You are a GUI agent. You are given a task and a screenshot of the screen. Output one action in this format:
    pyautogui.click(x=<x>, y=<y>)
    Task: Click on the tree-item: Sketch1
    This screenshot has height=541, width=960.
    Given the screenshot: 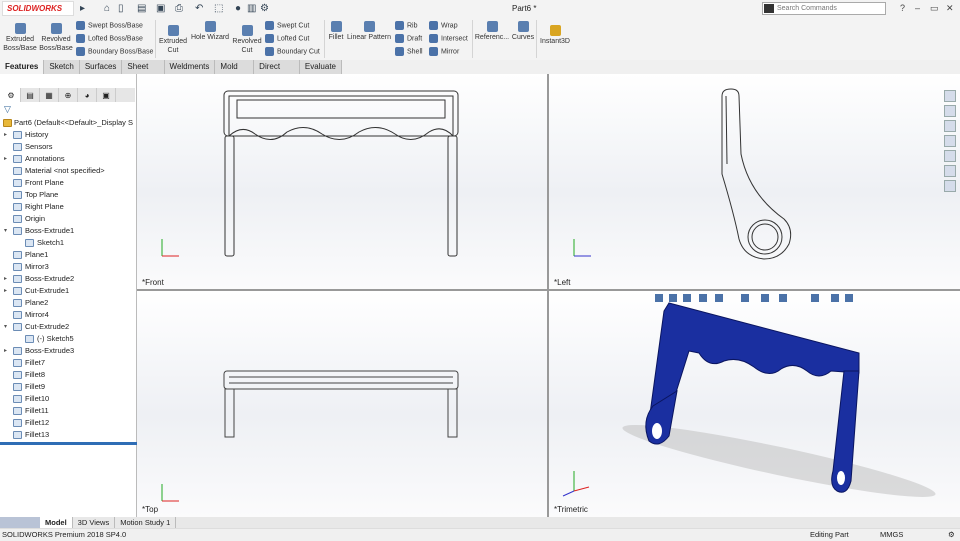 What is the action you would take?
    pyautogui.click(x=68, y=243)
    